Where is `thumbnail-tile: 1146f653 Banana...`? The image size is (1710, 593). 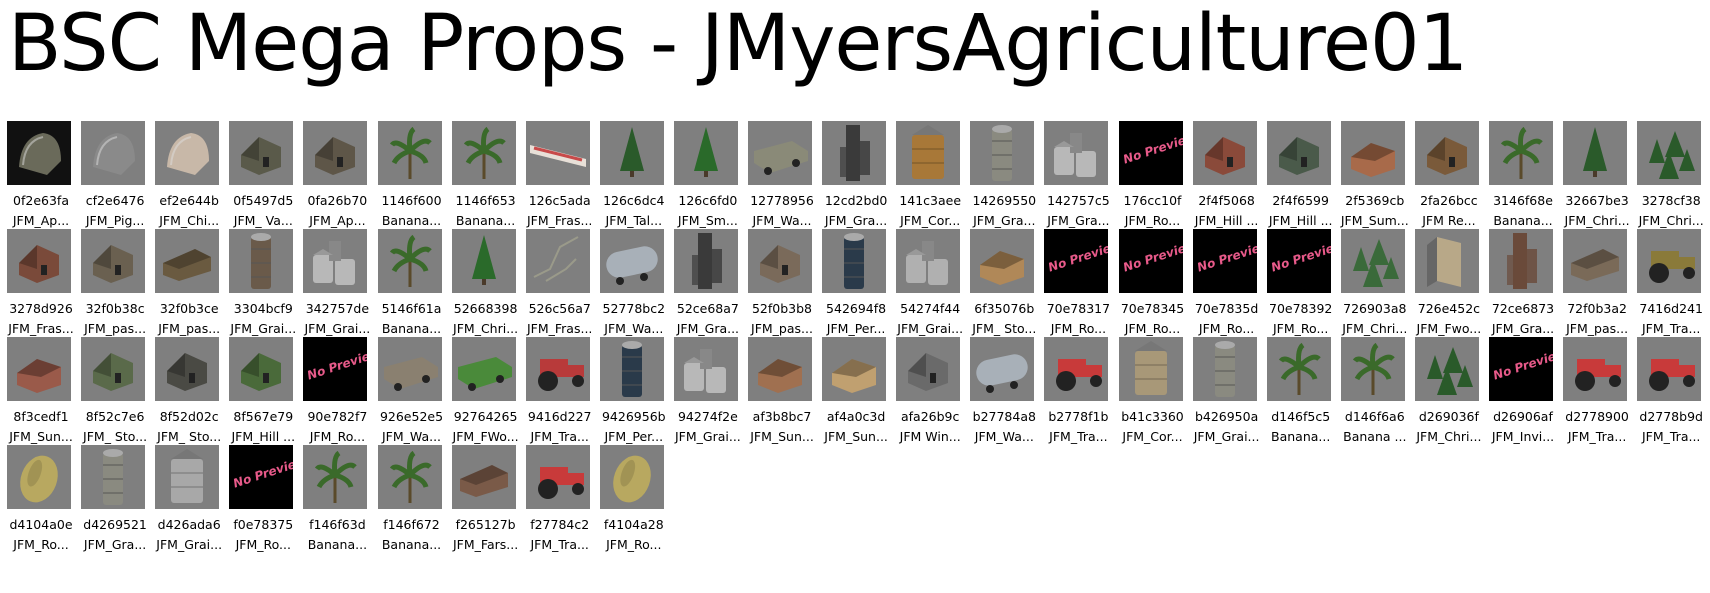
thumbnail-tile: 1146f653 Banana... is located at coordinates (486, 179).